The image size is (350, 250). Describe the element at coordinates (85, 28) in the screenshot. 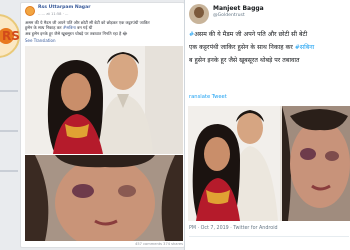

I see `post-text-line-2-end: बन गई थी` at that location.